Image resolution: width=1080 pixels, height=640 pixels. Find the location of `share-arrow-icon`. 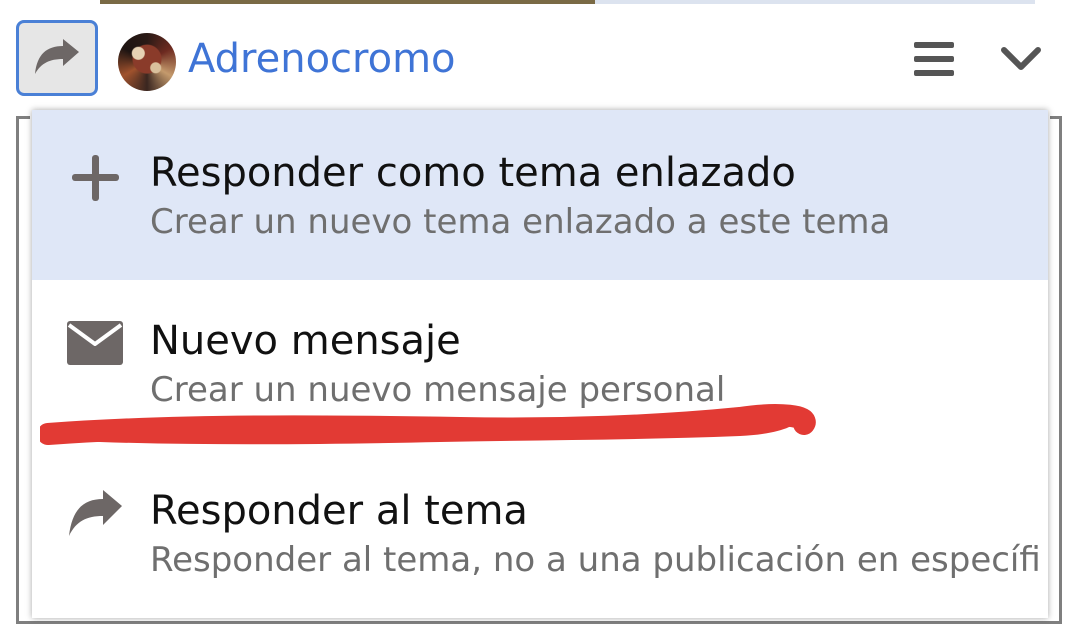

share-arrow-icon is located at coordinates (57, 56).